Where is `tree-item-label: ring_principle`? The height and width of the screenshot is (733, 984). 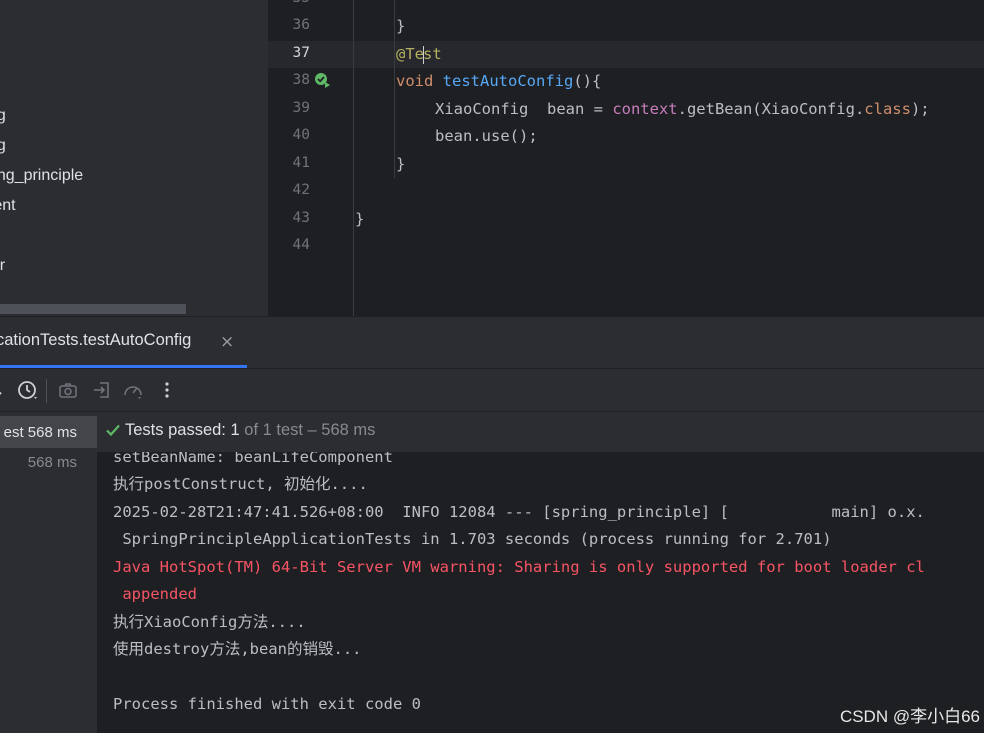
tree-item-label: ring_principle is located at coordinates (42, 175).